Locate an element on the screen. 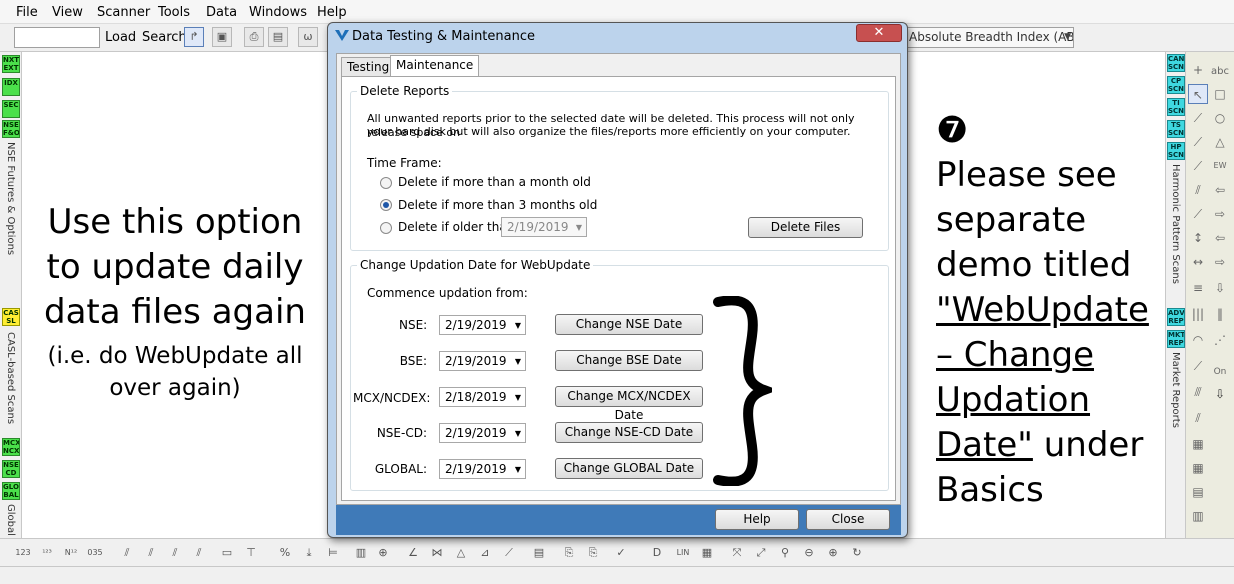  menu-help: Help is located at coordinates (332, 12).